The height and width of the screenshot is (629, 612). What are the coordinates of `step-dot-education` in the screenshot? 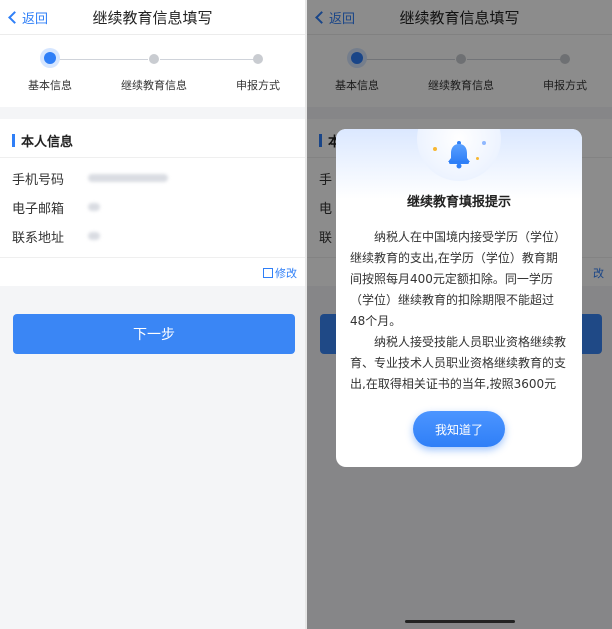 It's located at (154, 59).